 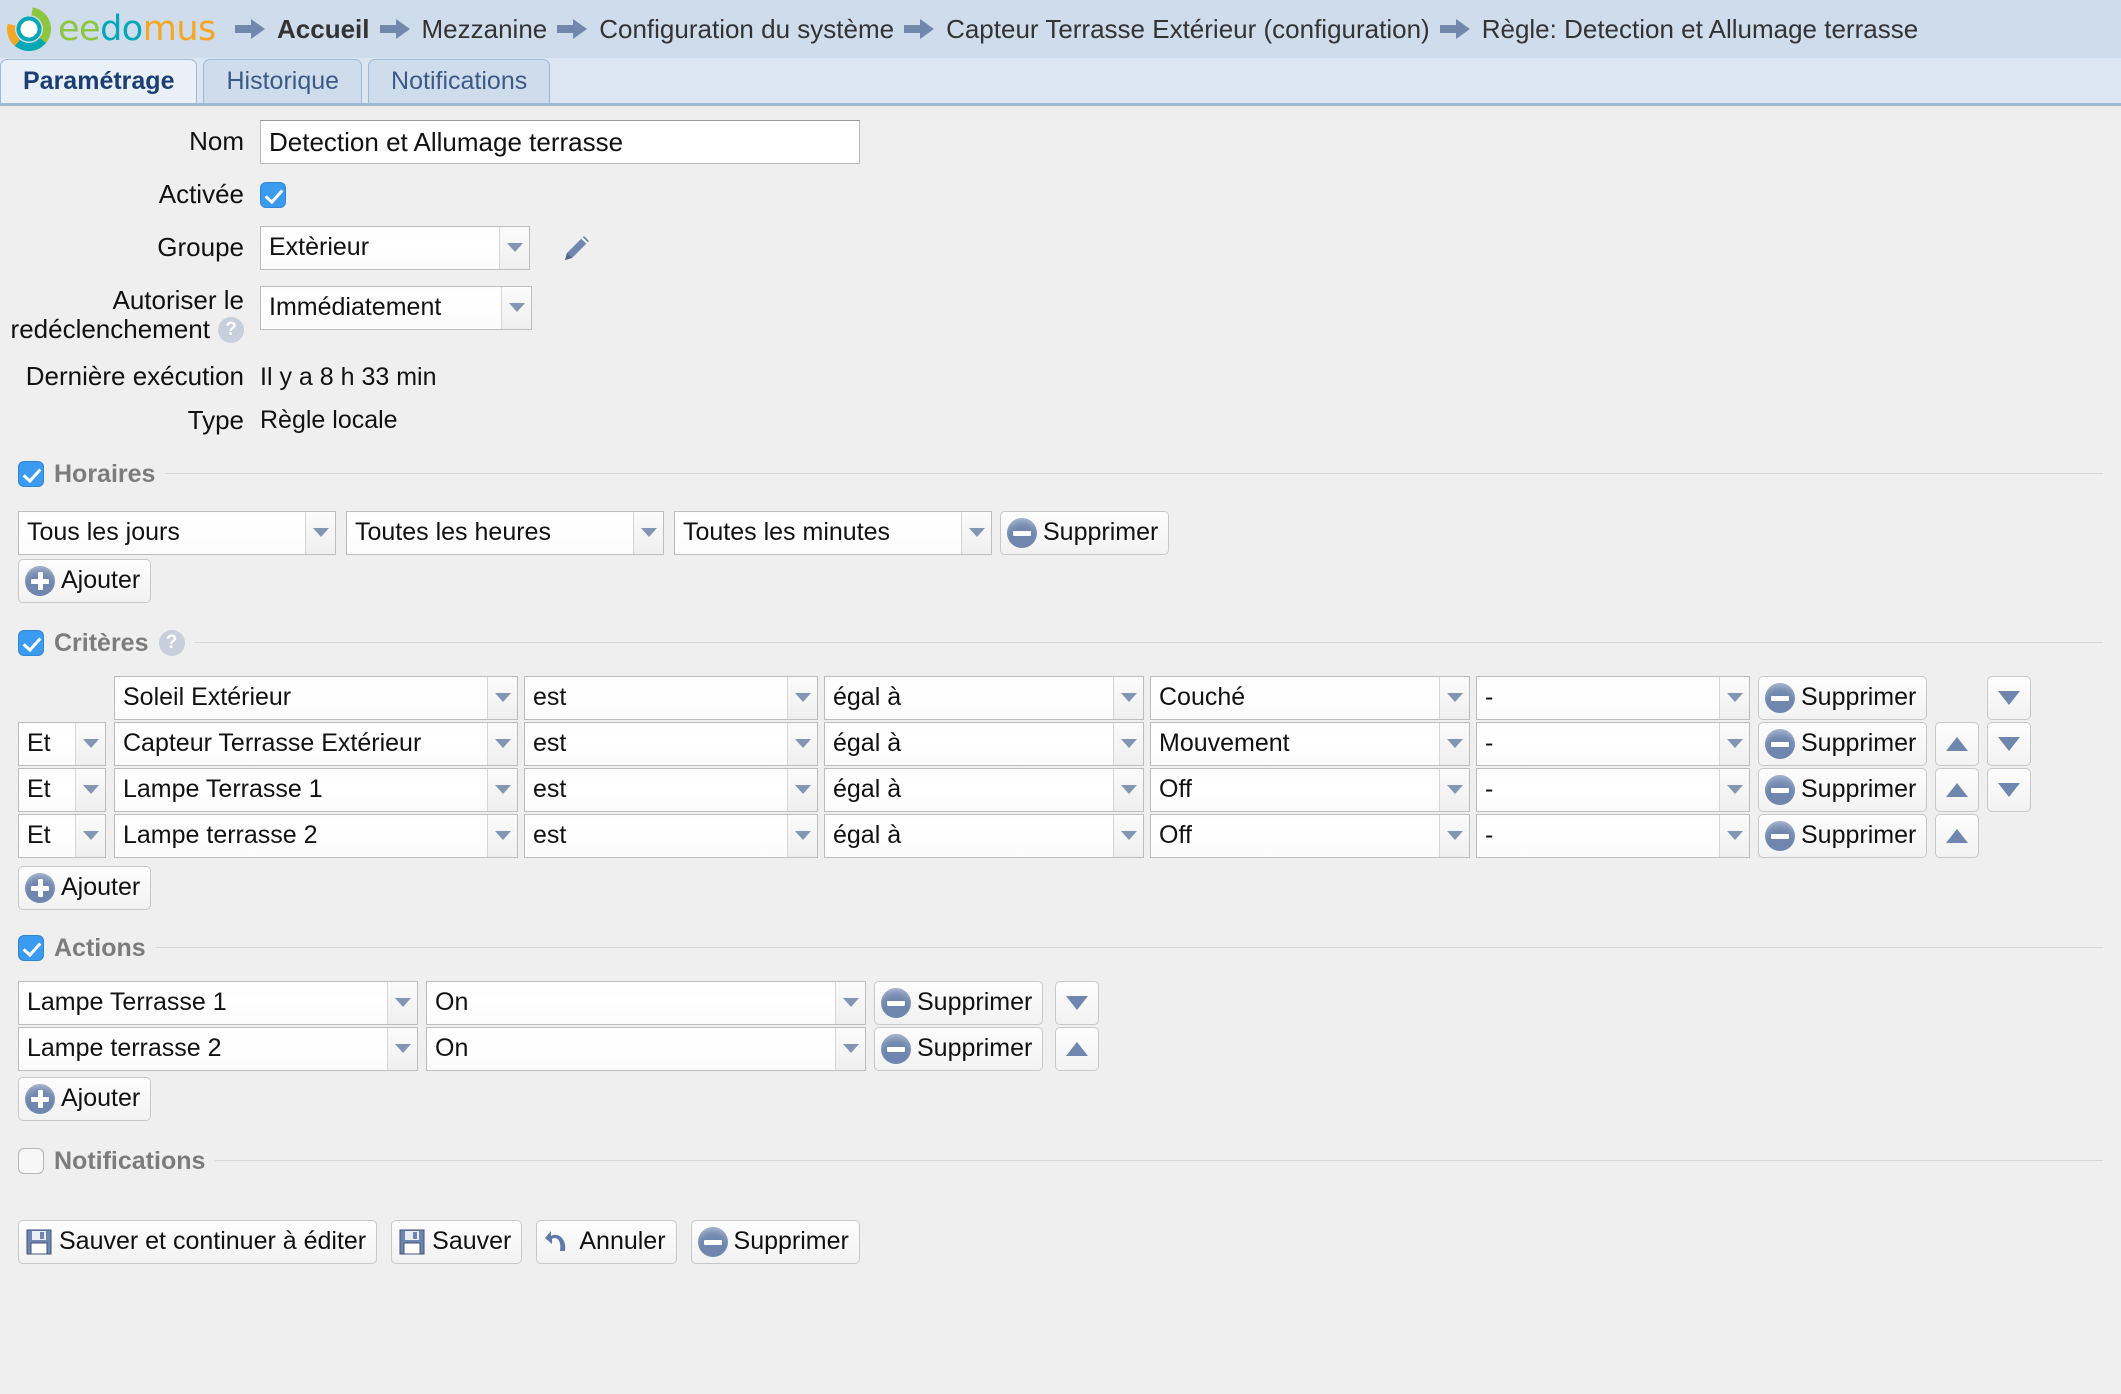 What do you see at coordinates (576, 248) in the screenshot?
I see `edit-pencil-icon` at bounding box center [576, 248].